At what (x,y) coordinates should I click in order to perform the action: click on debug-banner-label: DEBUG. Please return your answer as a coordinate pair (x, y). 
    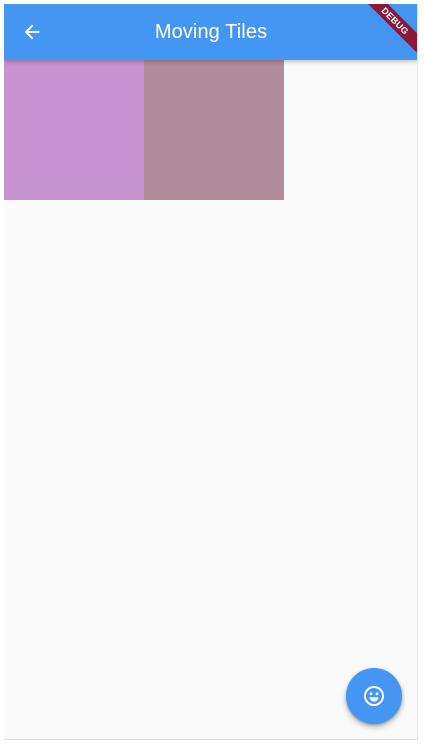
    Looking at the image, I should click on (387, 31).